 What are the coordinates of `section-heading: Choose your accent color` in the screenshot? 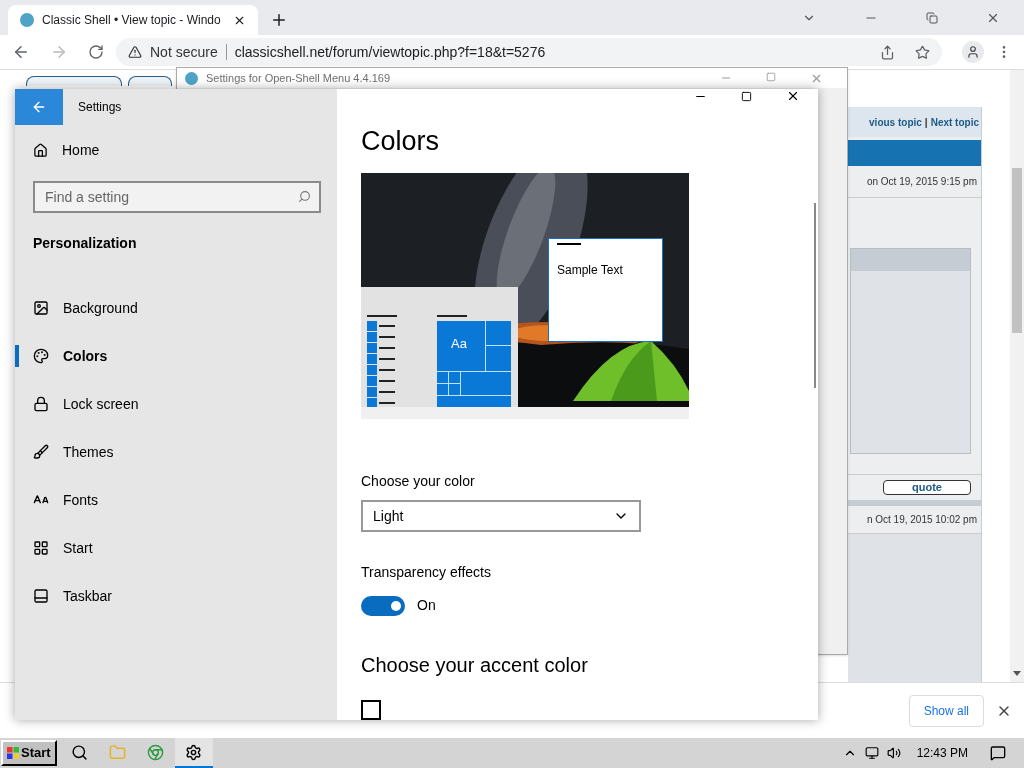 It's located at (475, 665).